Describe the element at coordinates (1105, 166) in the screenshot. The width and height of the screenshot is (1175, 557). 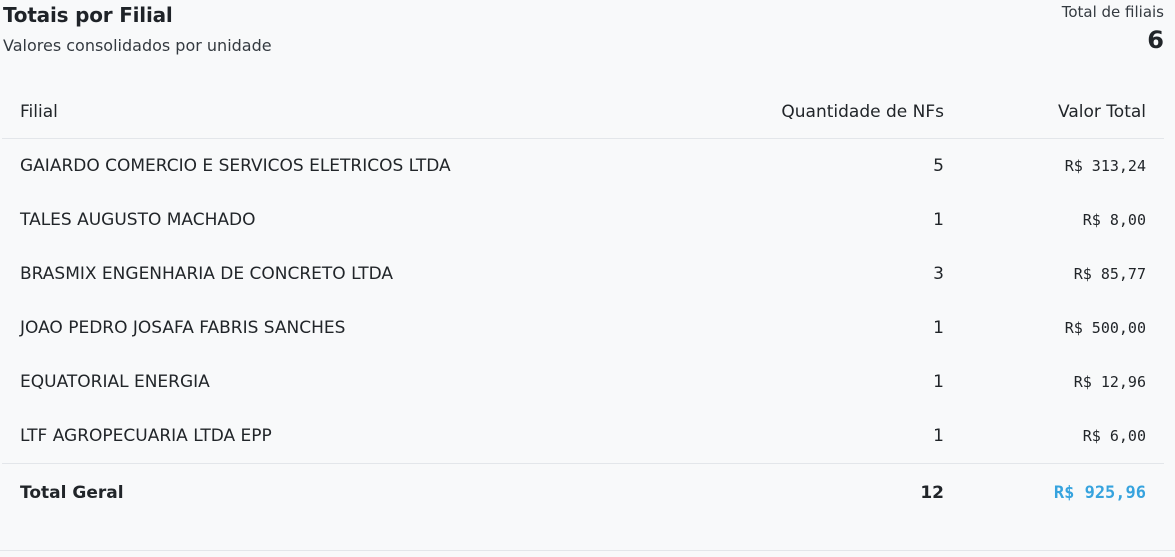
I see `cell-valor: R$ 313,24` at that location.